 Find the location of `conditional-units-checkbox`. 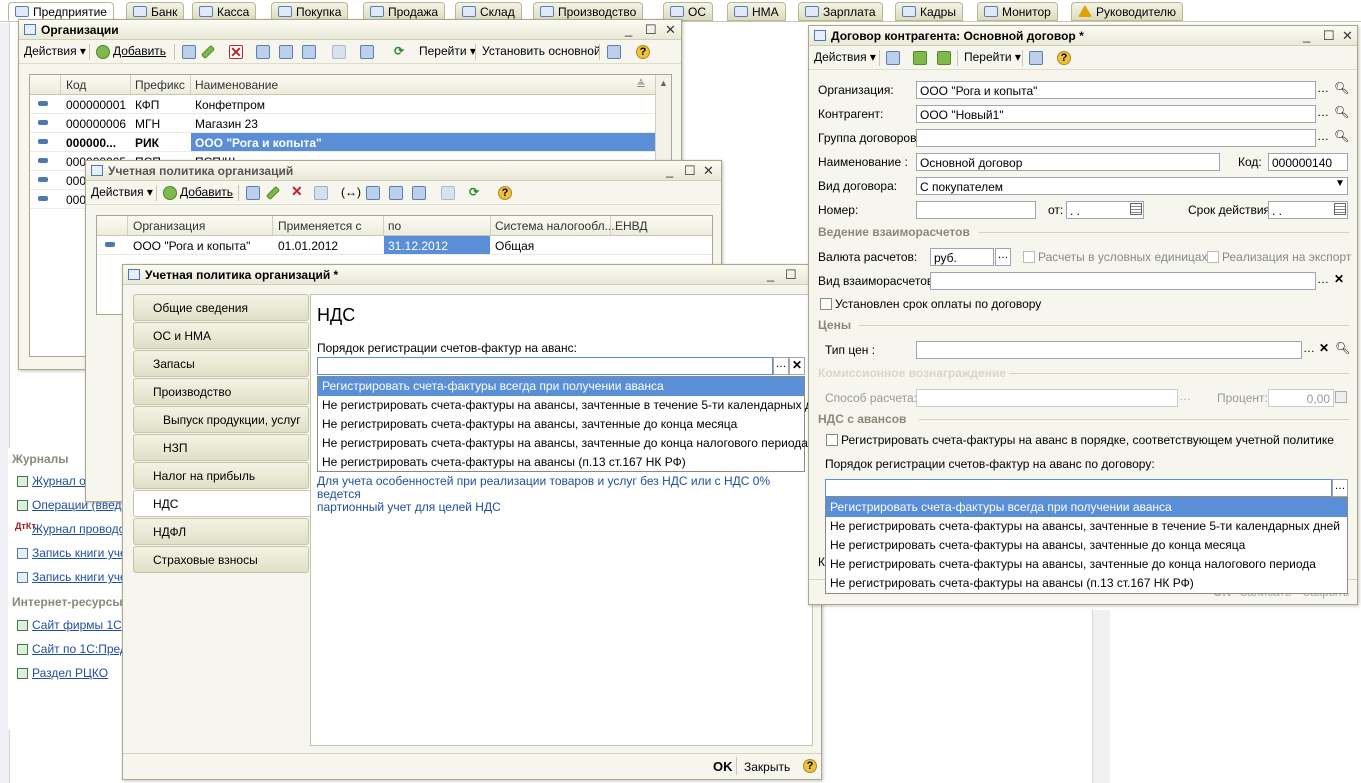

conditional-units-checkbox is located at coordinates (1029, 257).